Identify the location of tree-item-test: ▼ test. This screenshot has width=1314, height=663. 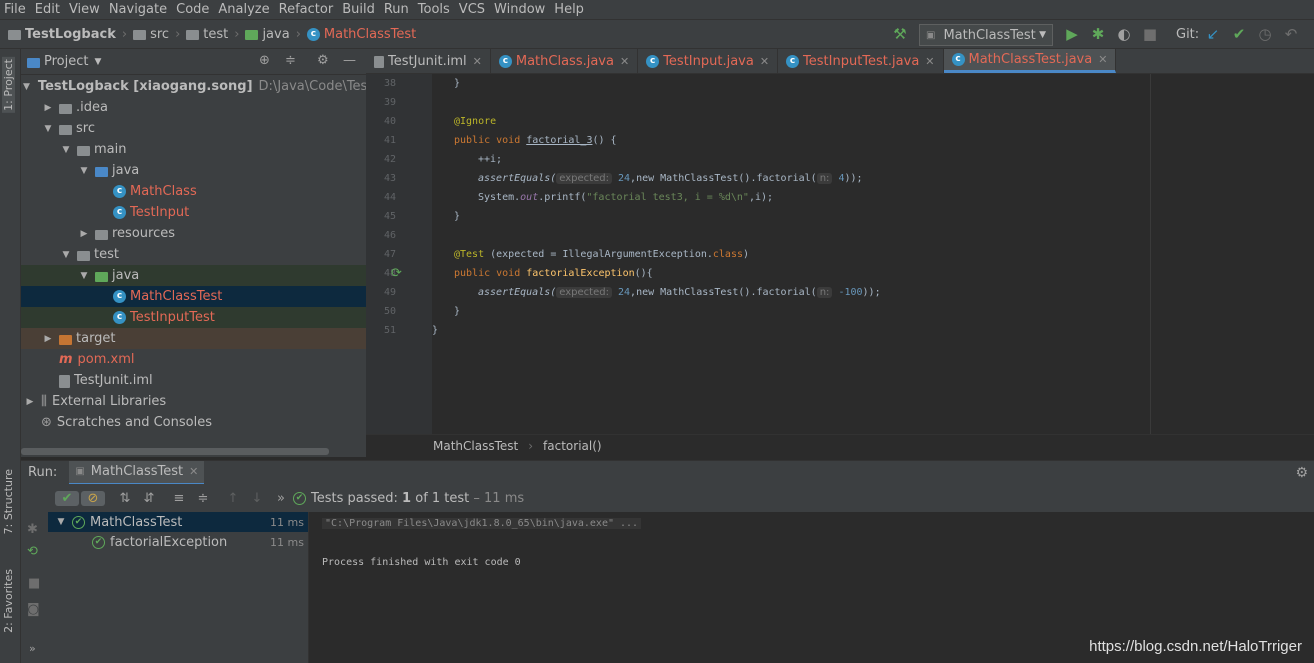
(193, 254).